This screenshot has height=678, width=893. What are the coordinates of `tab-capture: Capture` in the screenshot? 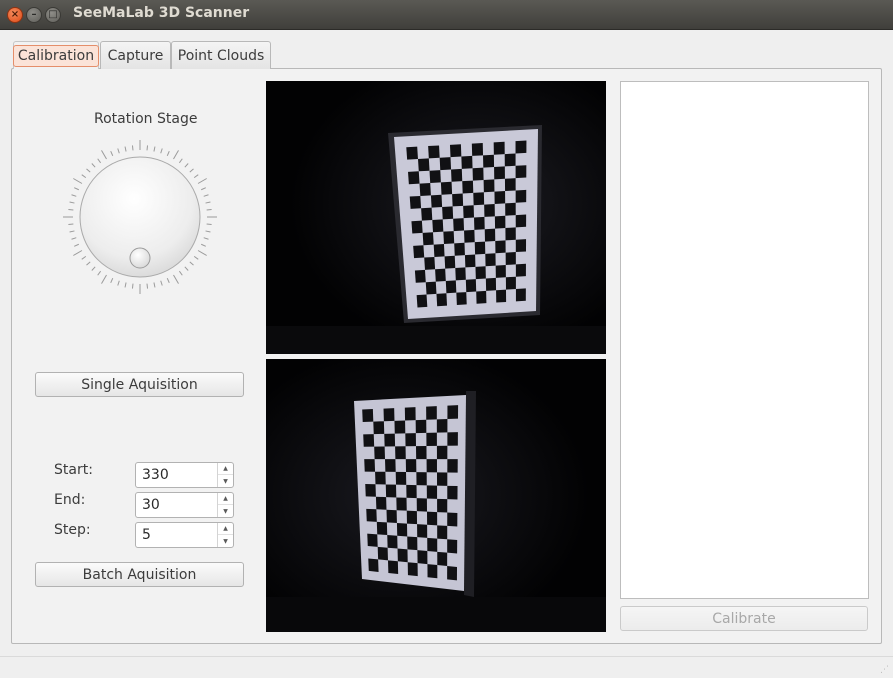 It's located at (135, 55).